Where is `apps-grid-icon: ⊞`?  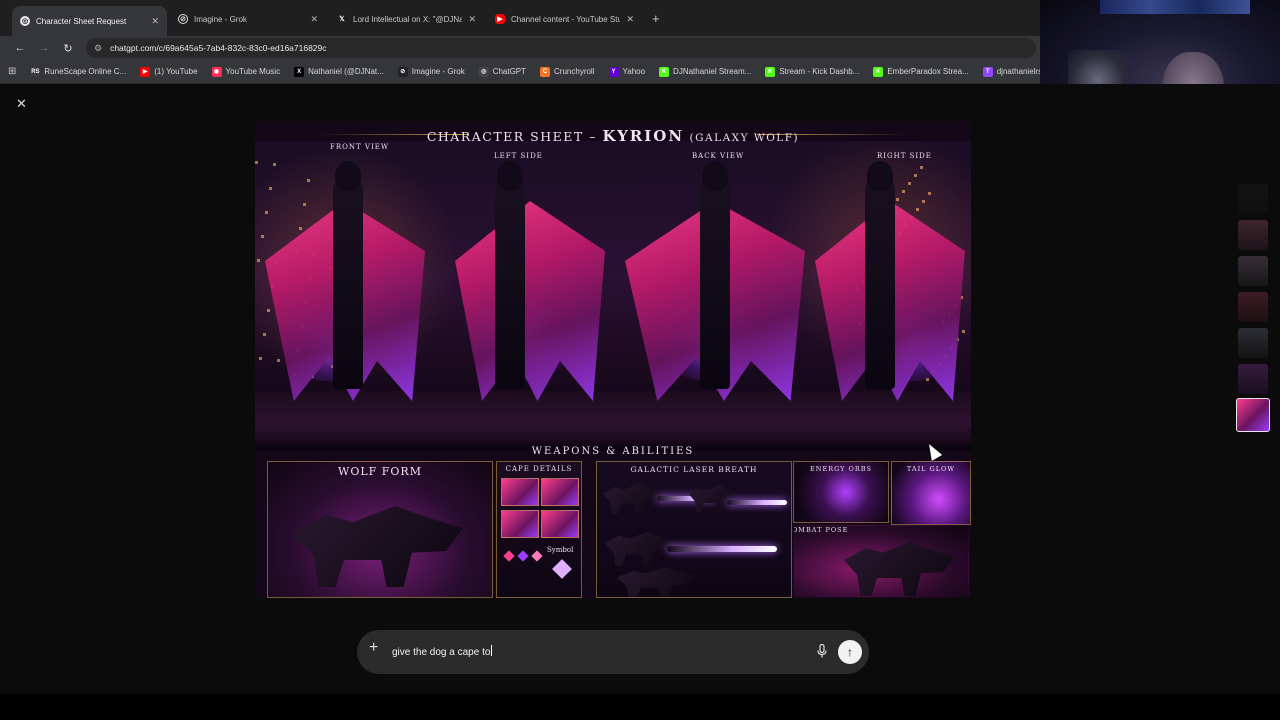 apps-grid-icon: ⊞ is located at coordinates (12, 71).